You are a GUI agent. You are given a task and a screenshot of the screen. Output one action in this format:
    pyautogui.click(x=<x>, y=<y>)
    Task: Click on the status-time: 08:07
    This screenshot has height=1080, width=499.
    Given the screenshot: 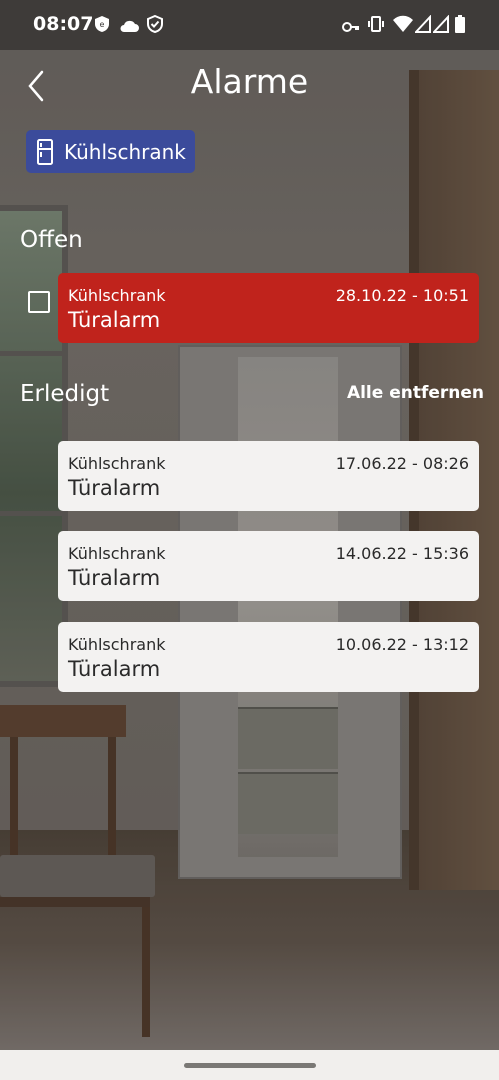 What is the action you would take?
    pyautogui.click(x=63, y=24)
    